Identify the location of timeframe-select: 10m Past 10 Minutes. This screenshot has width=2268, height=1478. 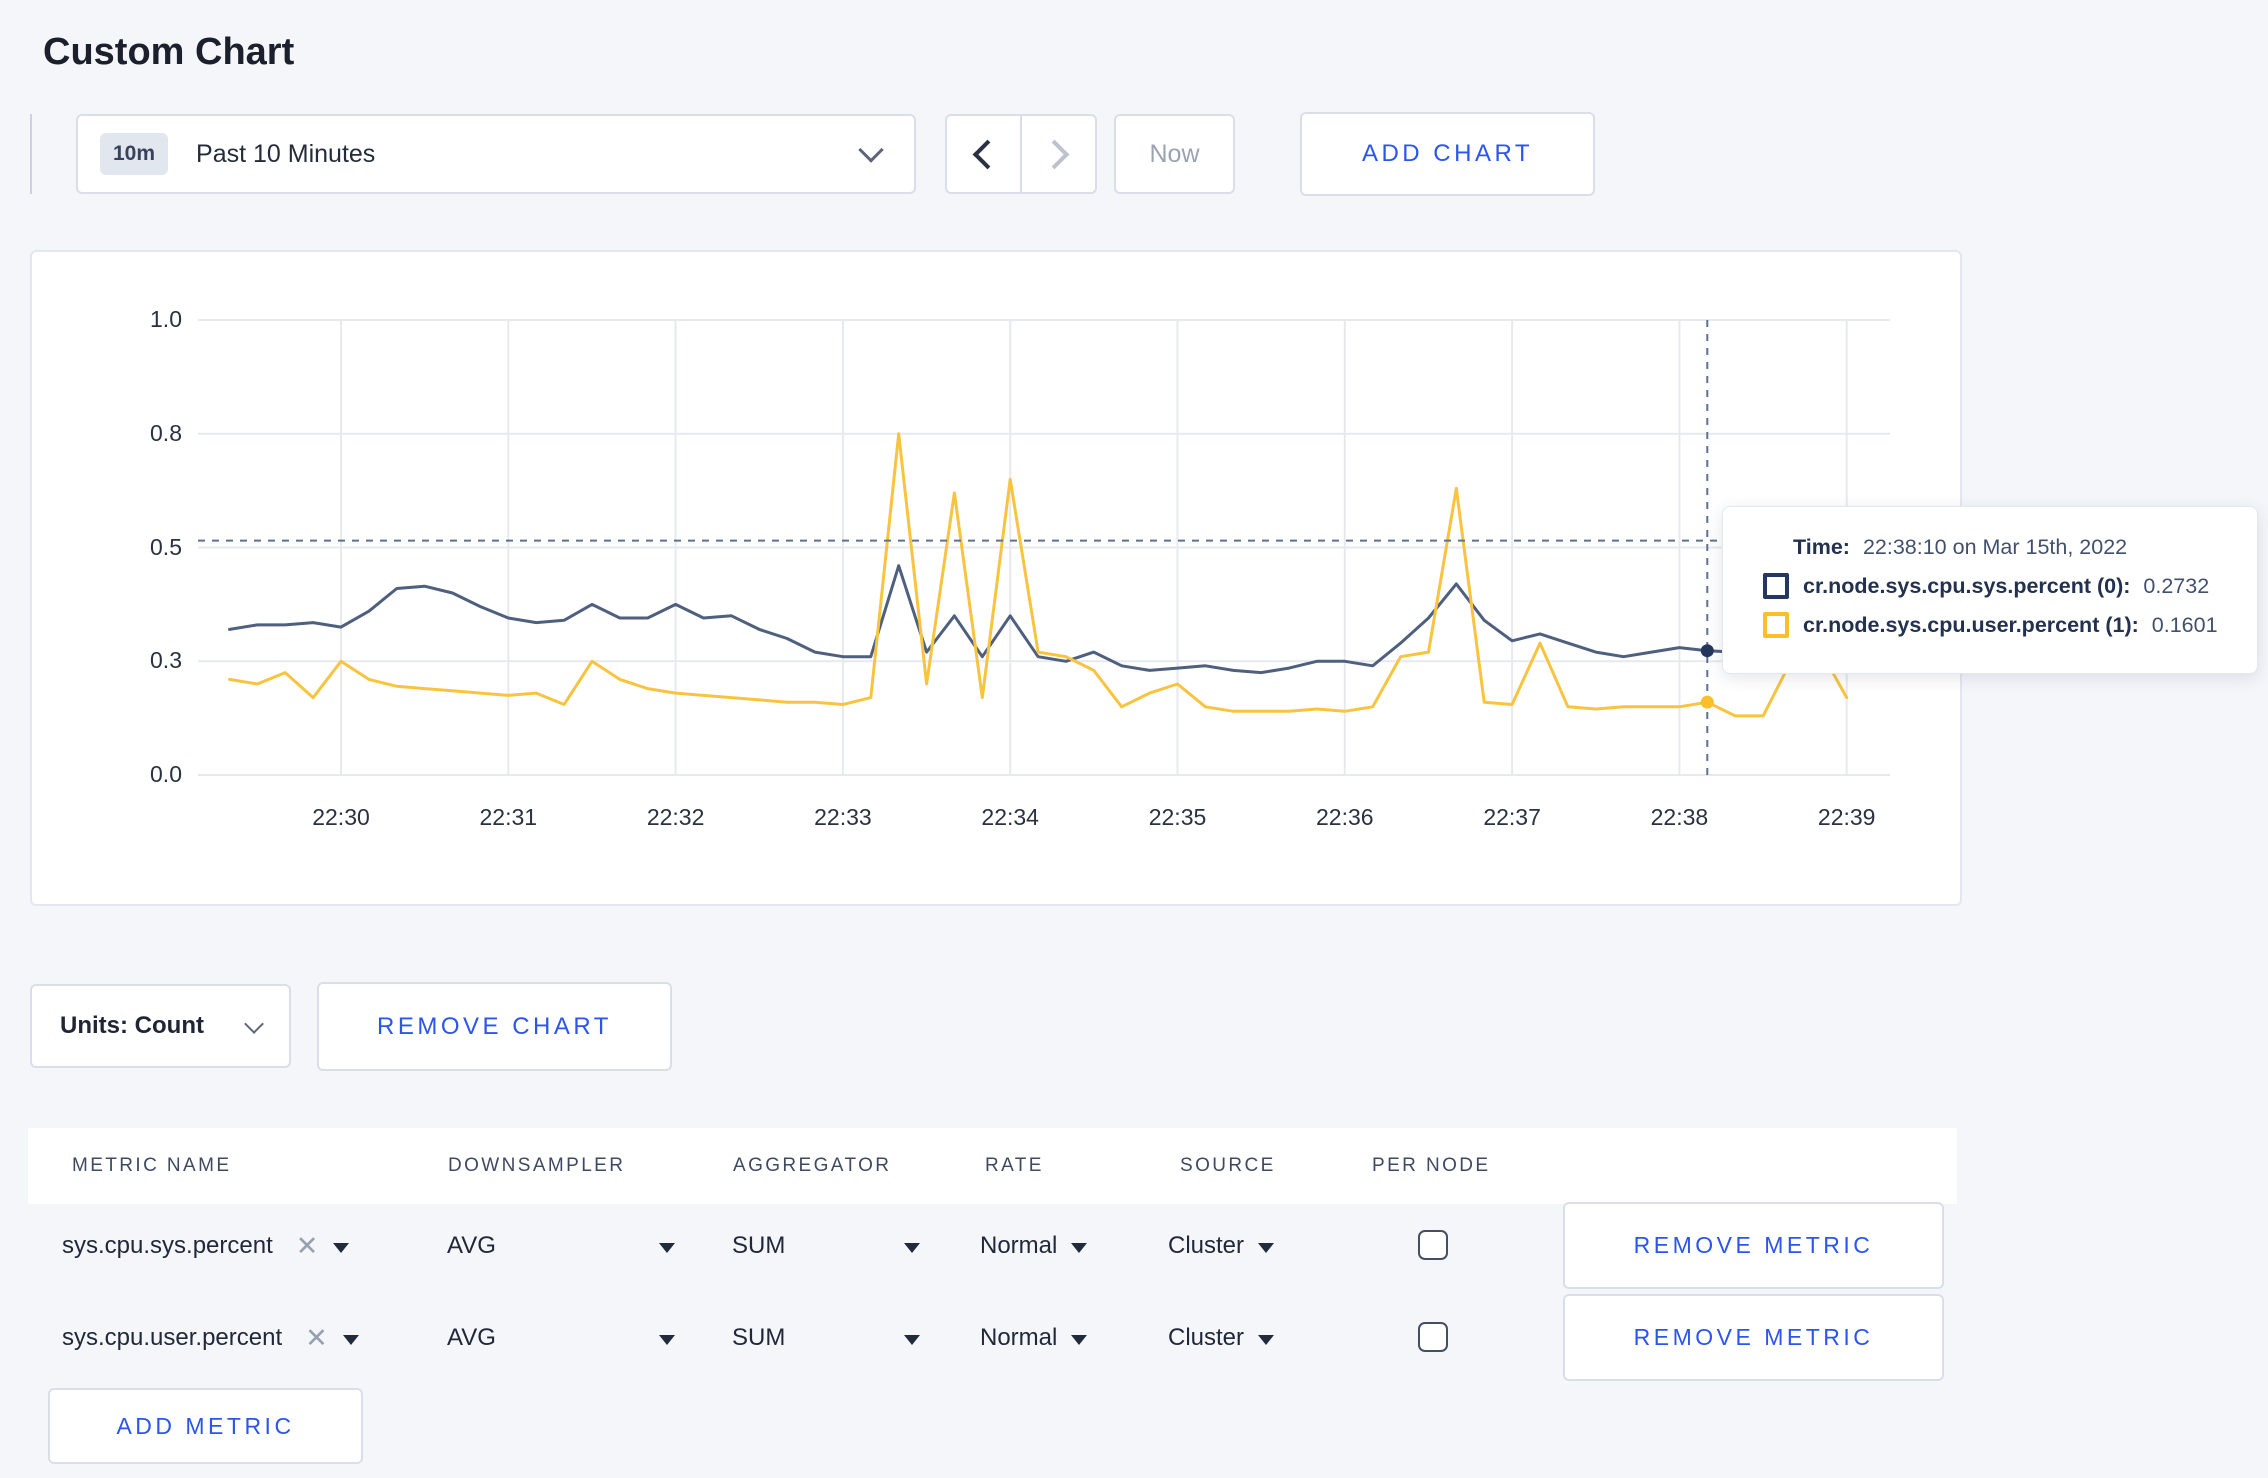
(496, 154).